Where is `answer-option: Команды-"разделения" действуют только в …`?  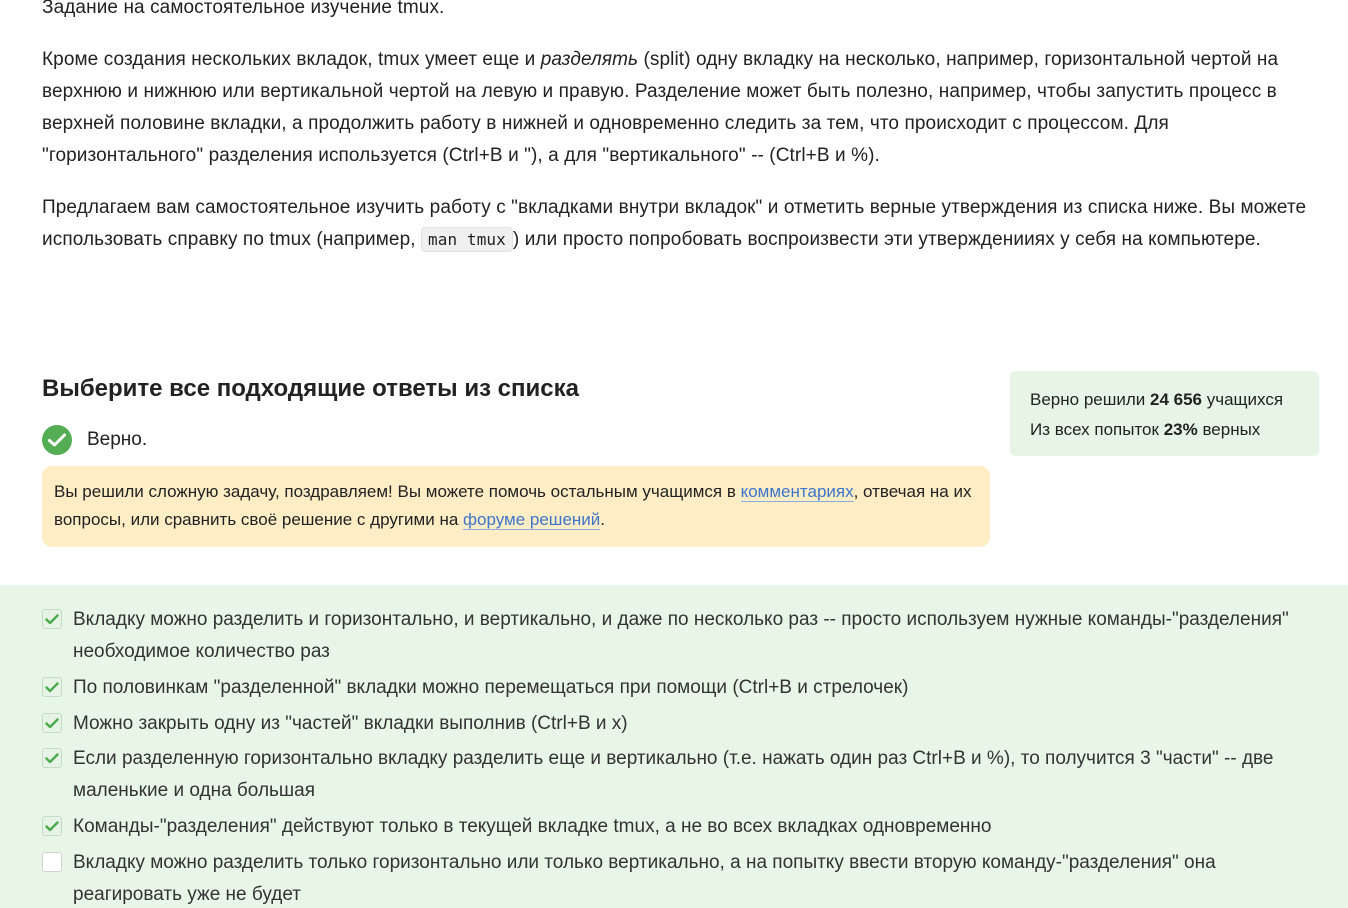 answer-option: Команды-"разделения" действуют только в … is located at coordinates (677, 827).